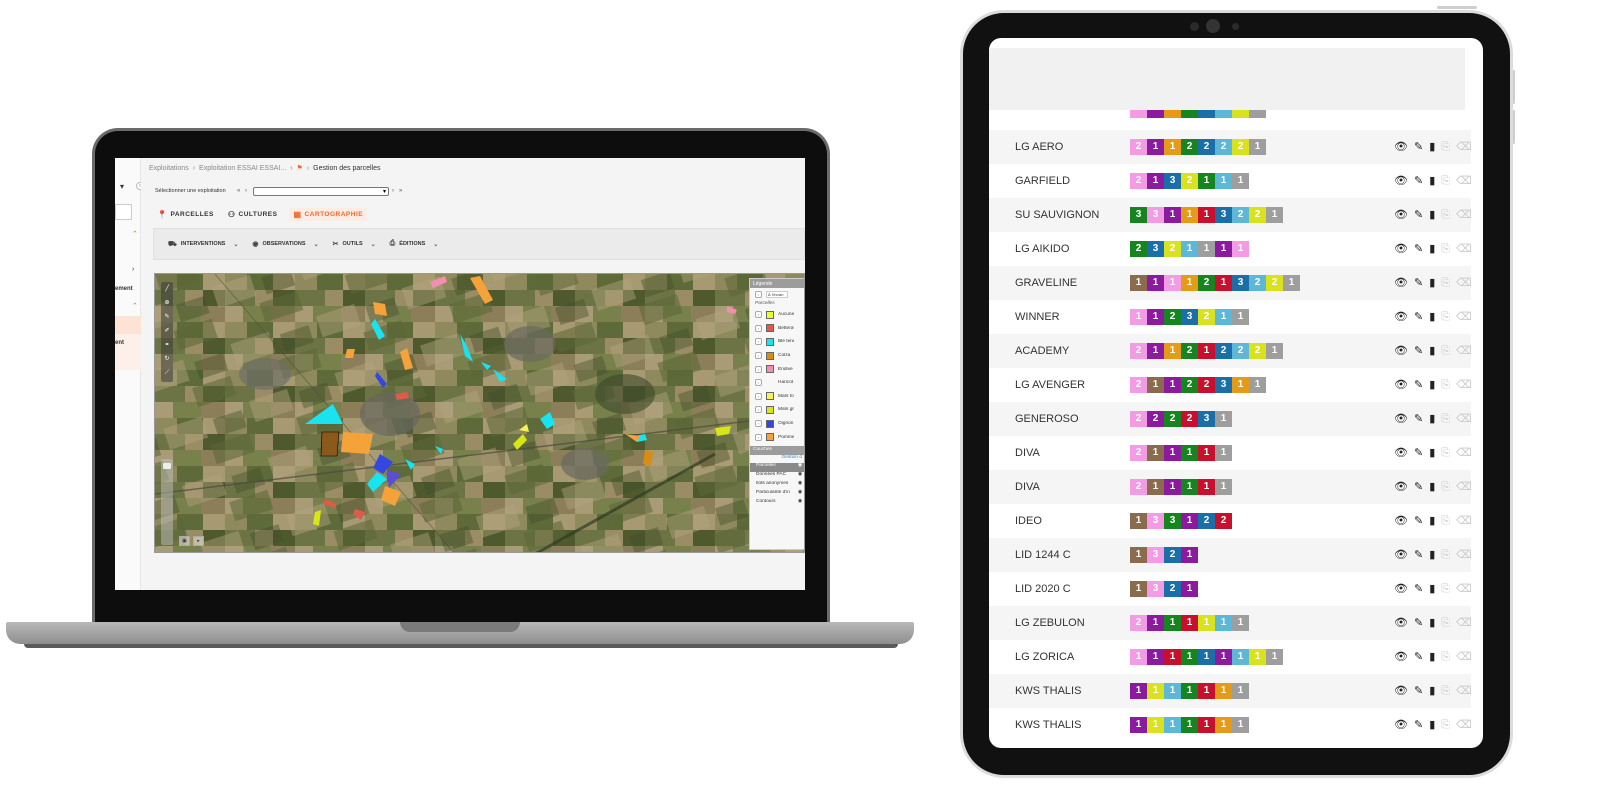  What do you see at coordinates (1230, 691) in the screenshot?
I see `table-row: KWS THALIS 1 1 1 1 1 1 1 👁 ✎ ▮ ⎘ ⌫` at bounding box center [1230, 691].